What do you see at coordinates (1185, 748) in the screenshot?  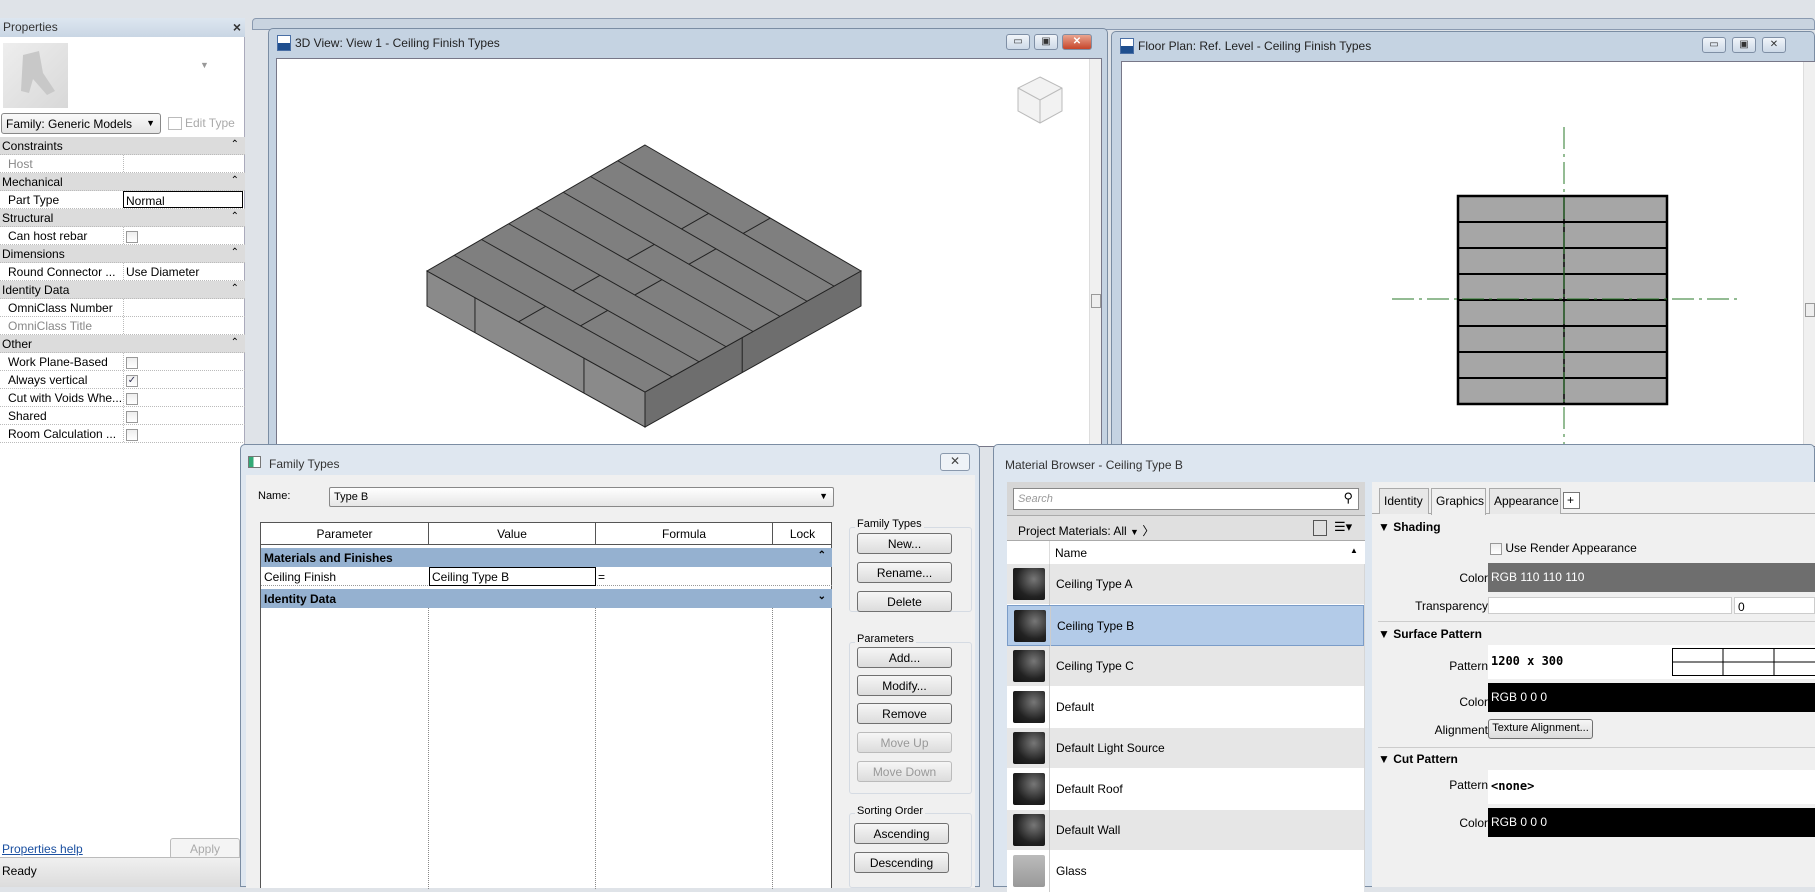 I see `material-list-item: Default Light Source` at bounding box center [1185, 748].